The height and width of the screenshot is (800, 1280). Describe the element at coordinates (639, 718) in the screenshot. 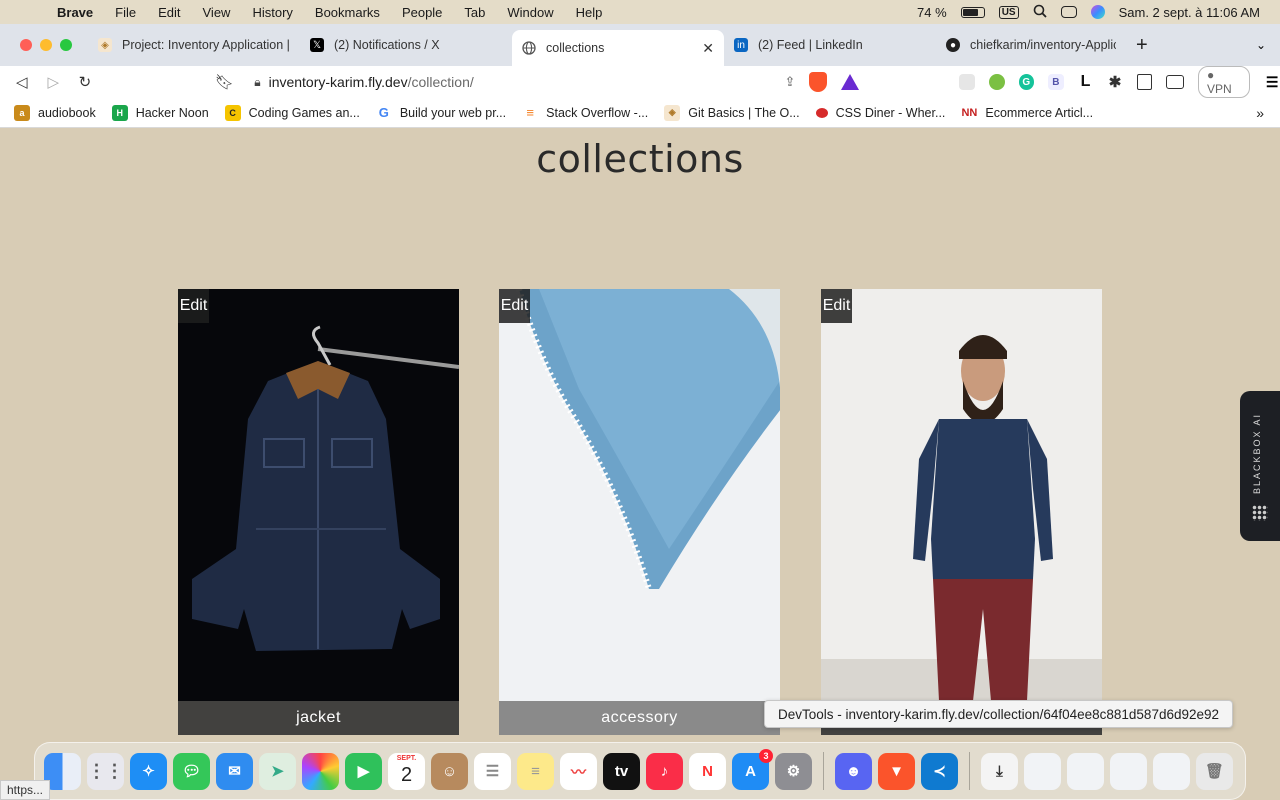

I see `card-caption: accessory` at that location.